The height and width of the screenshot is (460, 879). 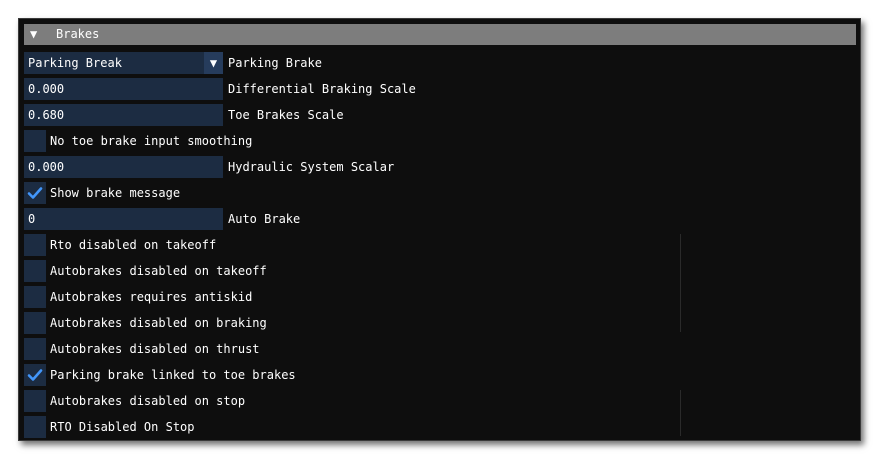 What do you see at coordinates (275, 63) in the screenshot?
I see `parking-brake-label: Parking Brake` at bounding box center [275, 63].